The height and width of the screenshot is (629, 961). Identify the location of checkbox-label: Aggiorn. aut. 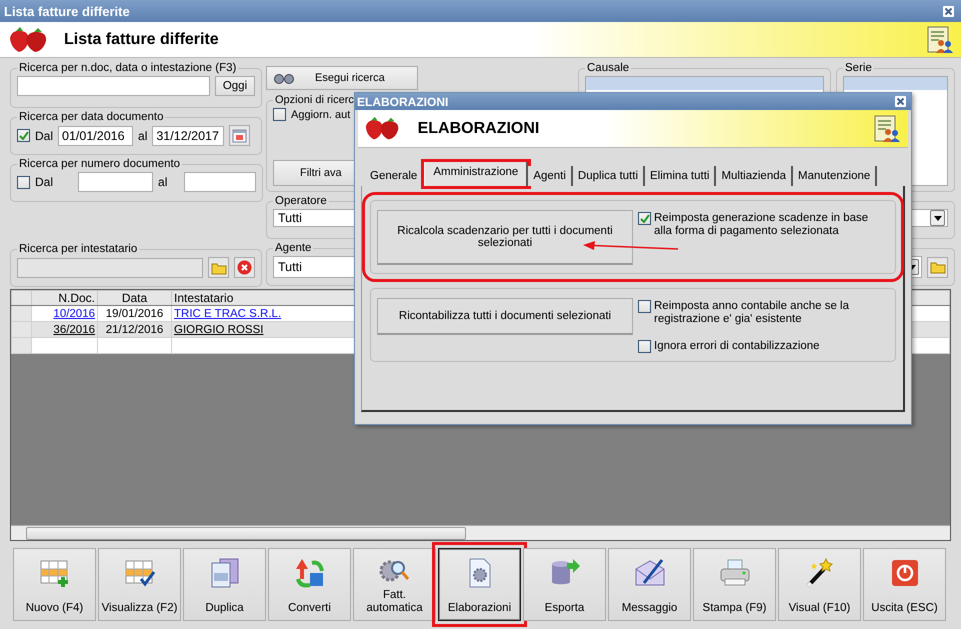
(320, 114).